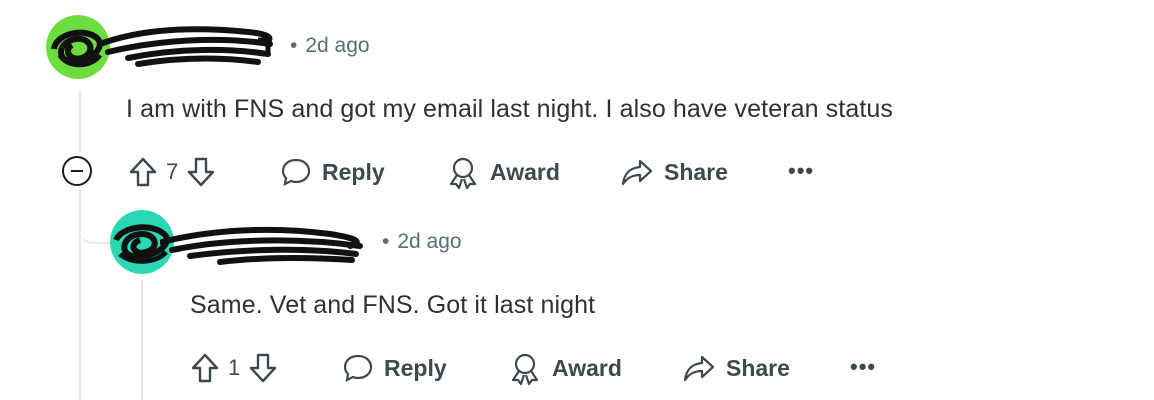 This screenshot has width=1154, height=400. What do you see at coordinates (80, 121) in the screenshot?
I see `thread-line-parent` at bounding box center [80, 121].